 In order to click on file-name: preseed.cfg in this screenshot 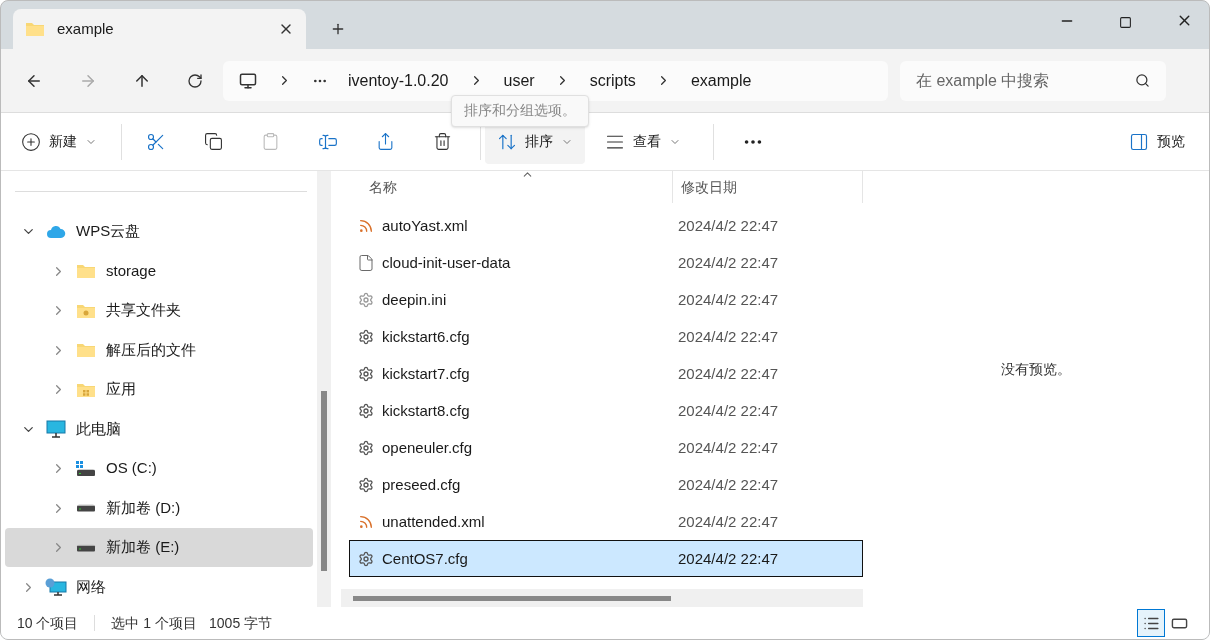, I will do `click(421, 484)`.